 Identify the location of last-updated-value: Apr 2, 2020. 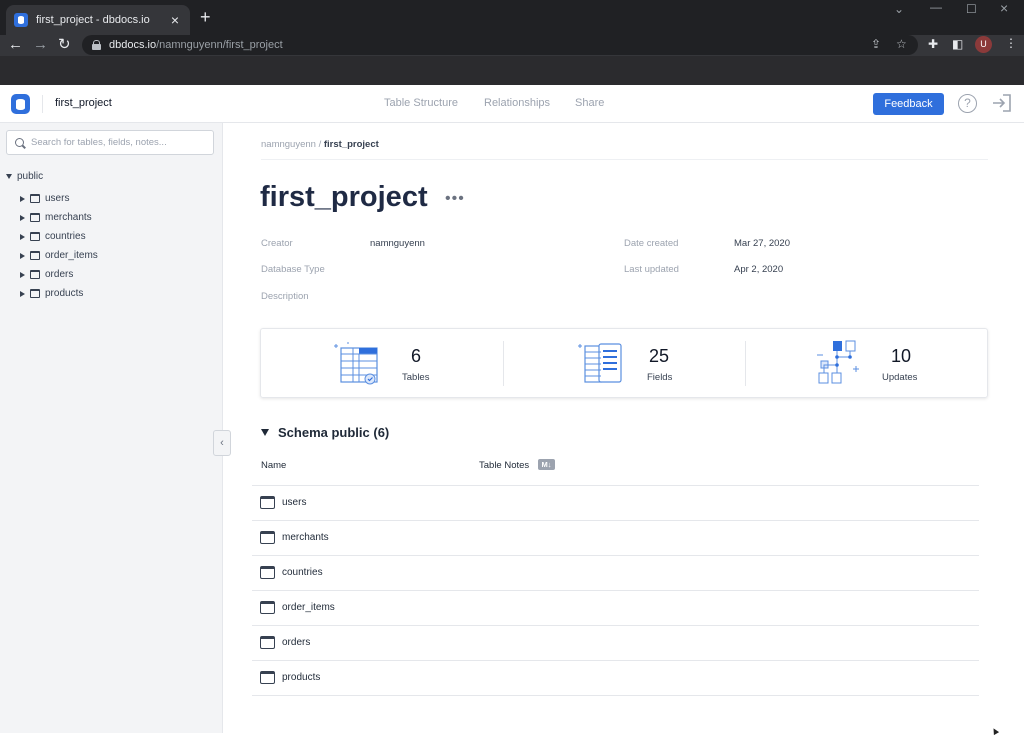
(759, 269).